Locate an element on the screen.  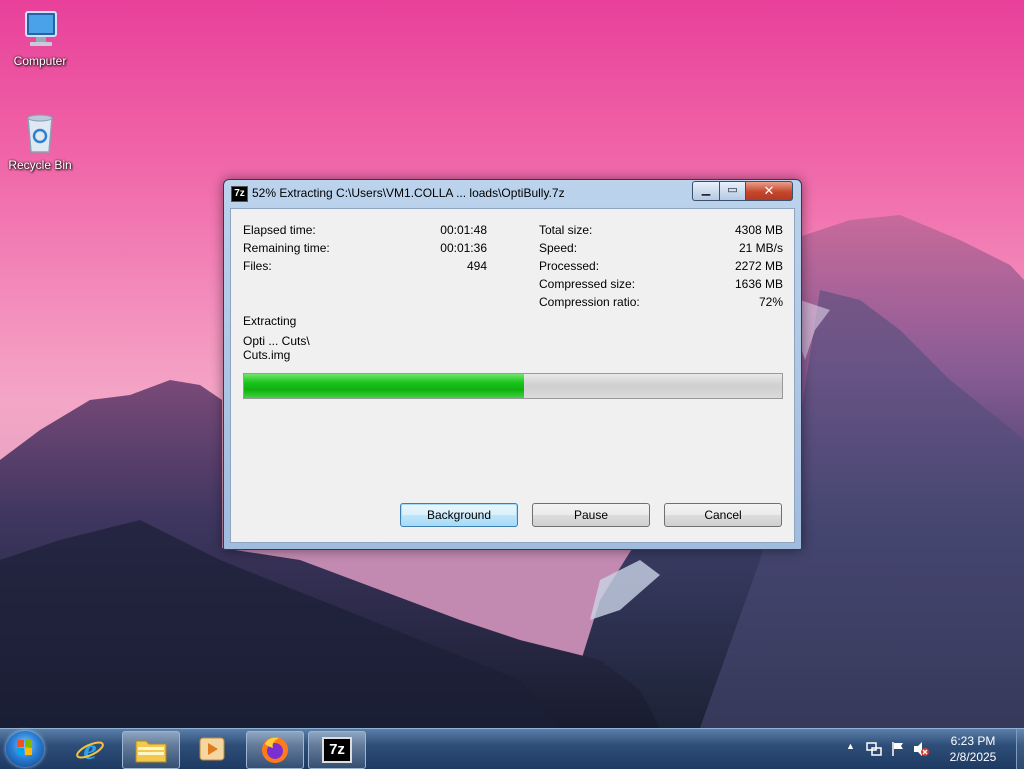
taskbar-media-player is located at coordinates (212, 749).